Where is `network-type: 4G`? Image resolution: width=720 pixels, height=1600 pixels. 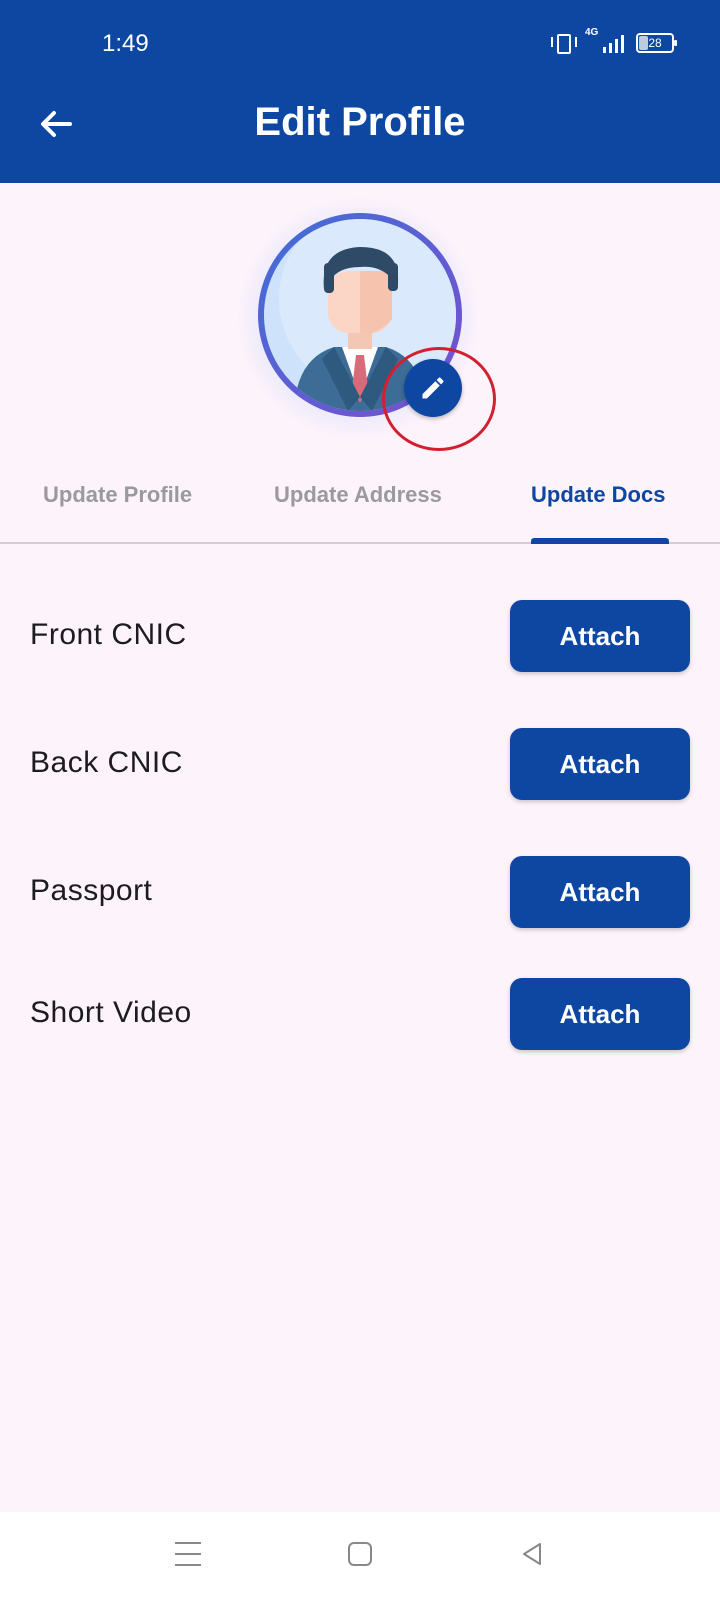 network-type: 4G is located at coordinates (592, 32).